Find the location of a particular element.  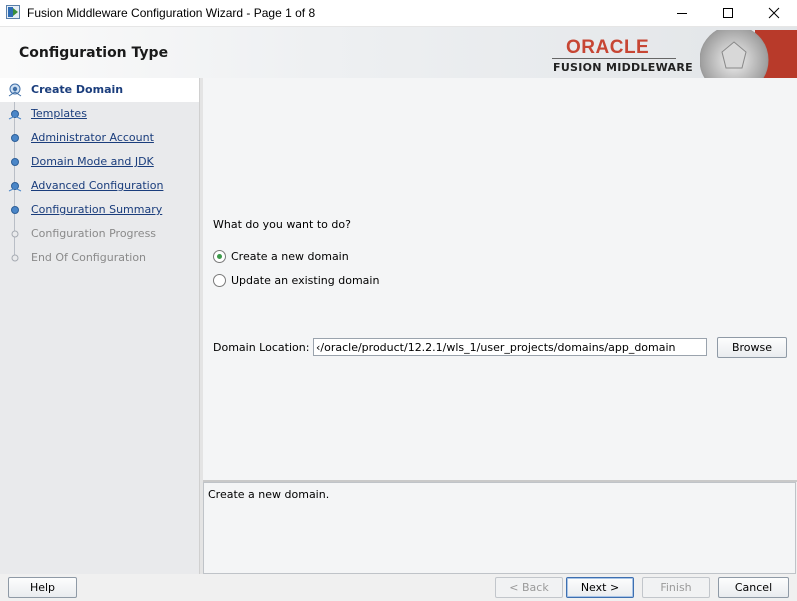

logo-oracle-text: ORACLE is located at coordinates (608, 47).